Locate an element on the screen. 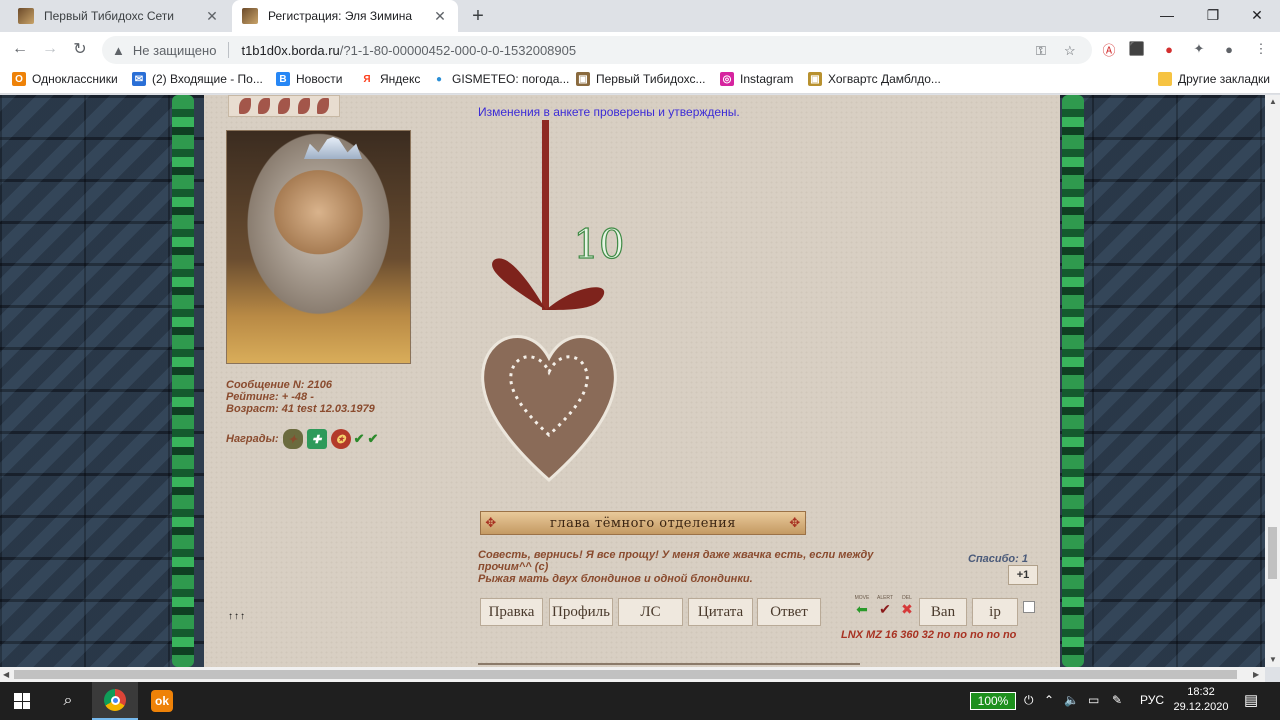 Image resolution: width=1280 pixels, height=720 pixels. bookmark-yandex: Я Яндекс is located at coordinates (390, 79).